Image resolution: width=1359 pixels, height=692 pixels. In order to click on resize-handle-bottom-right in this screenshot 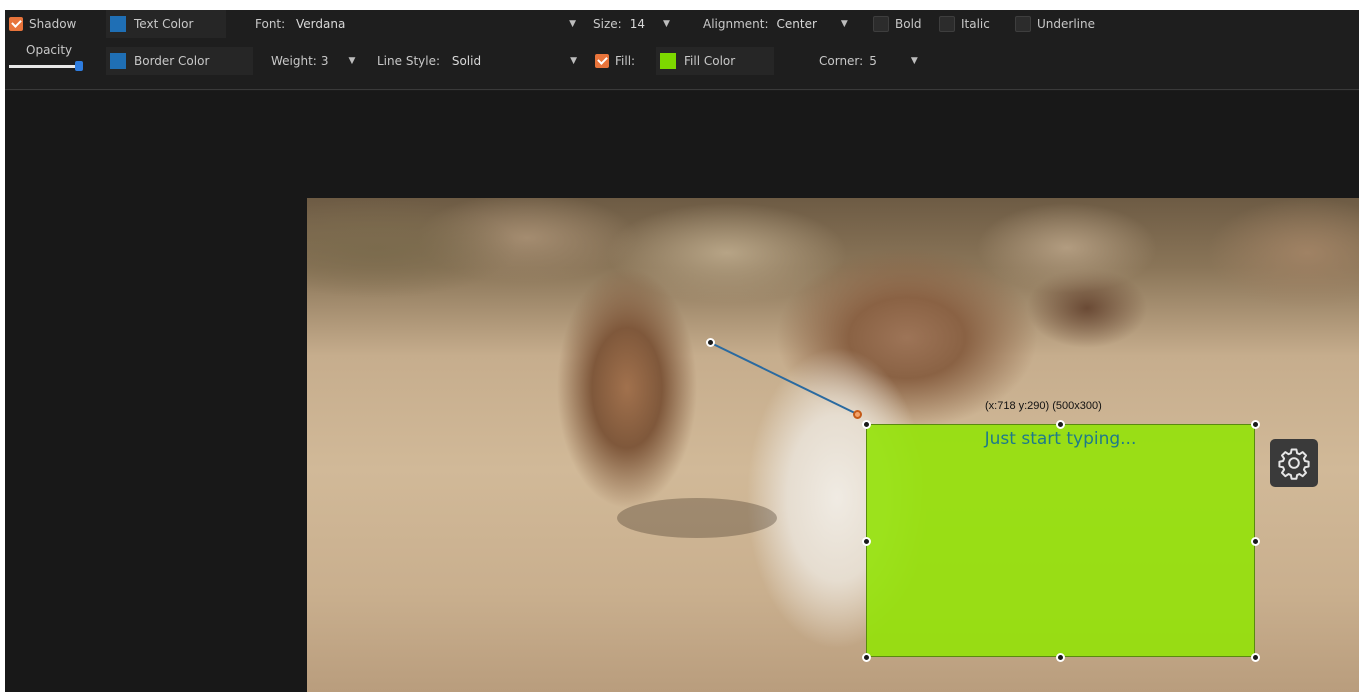, I will do `click(1255, 657)`.